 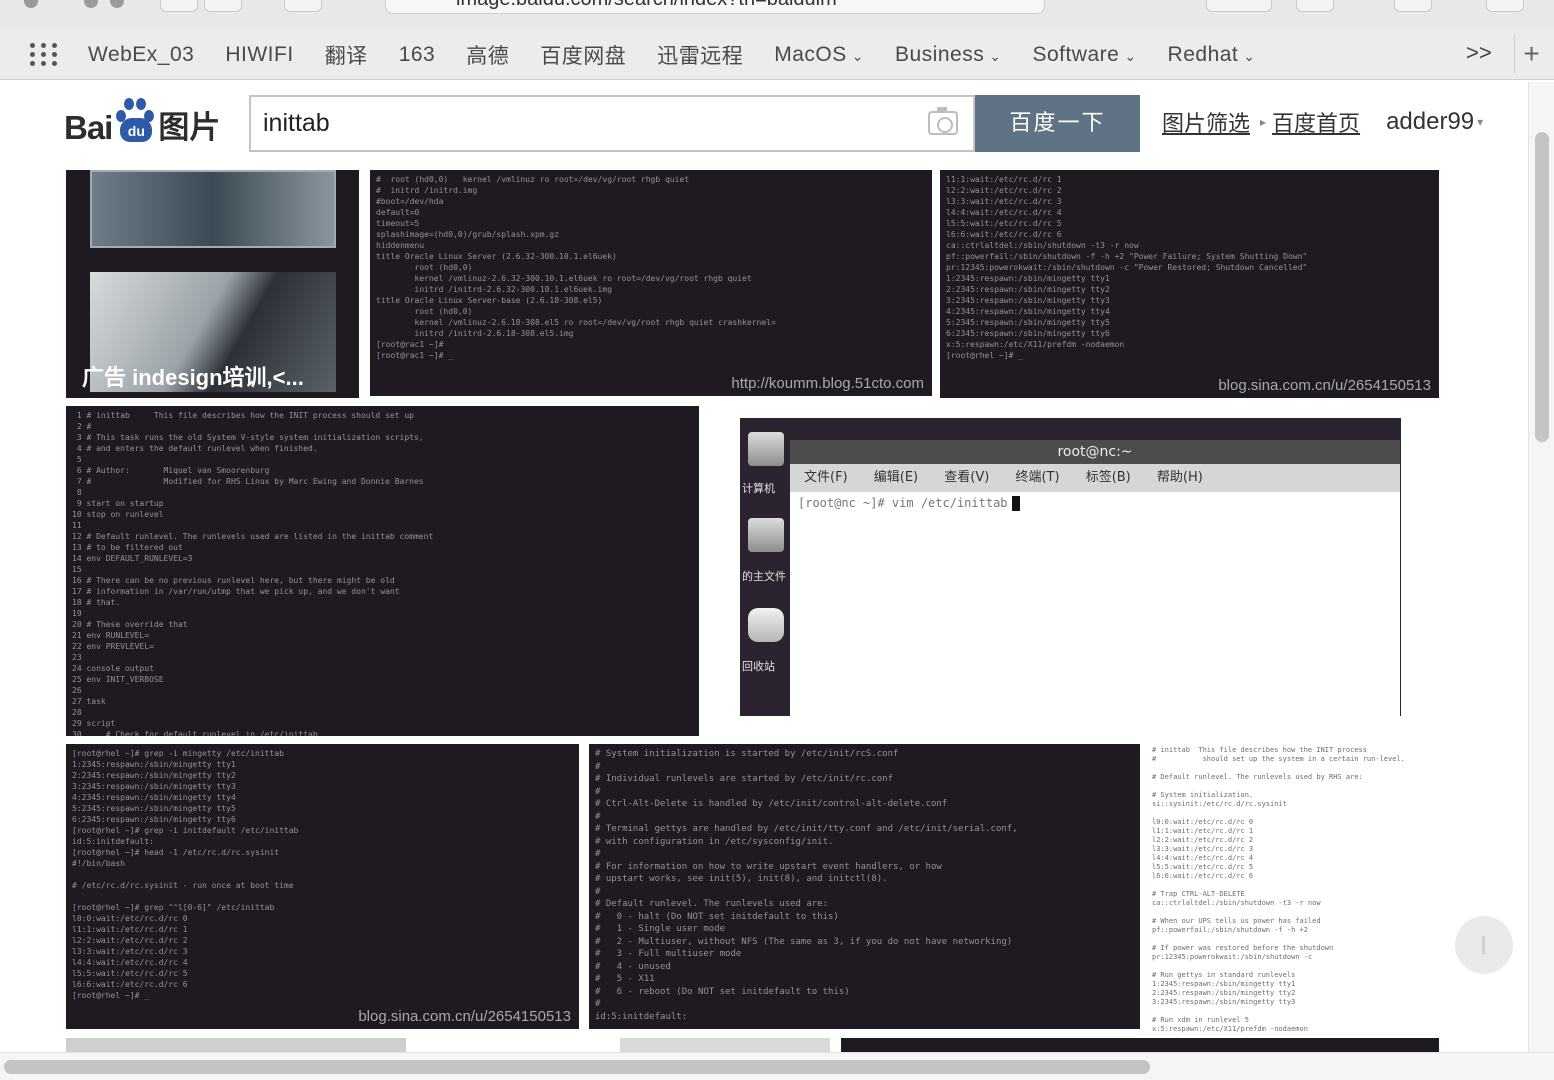 What do you see at coordinates (1015, 503) in the screenshot?
I see `cursor-icon` at bounding box center [1015, 503].